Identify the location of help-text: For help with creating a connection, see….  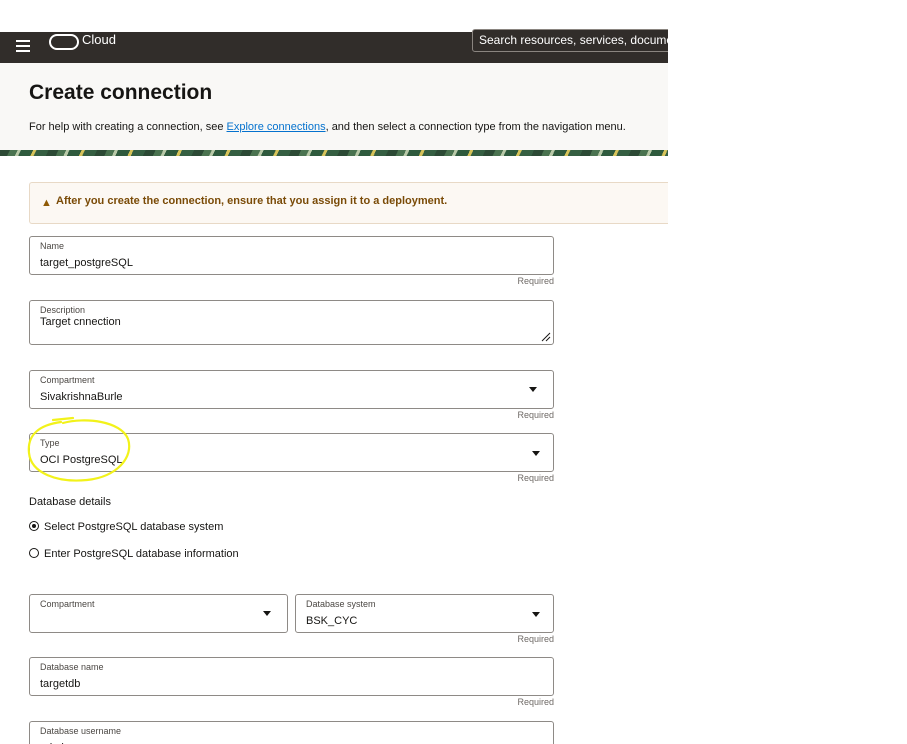
(327, 127).